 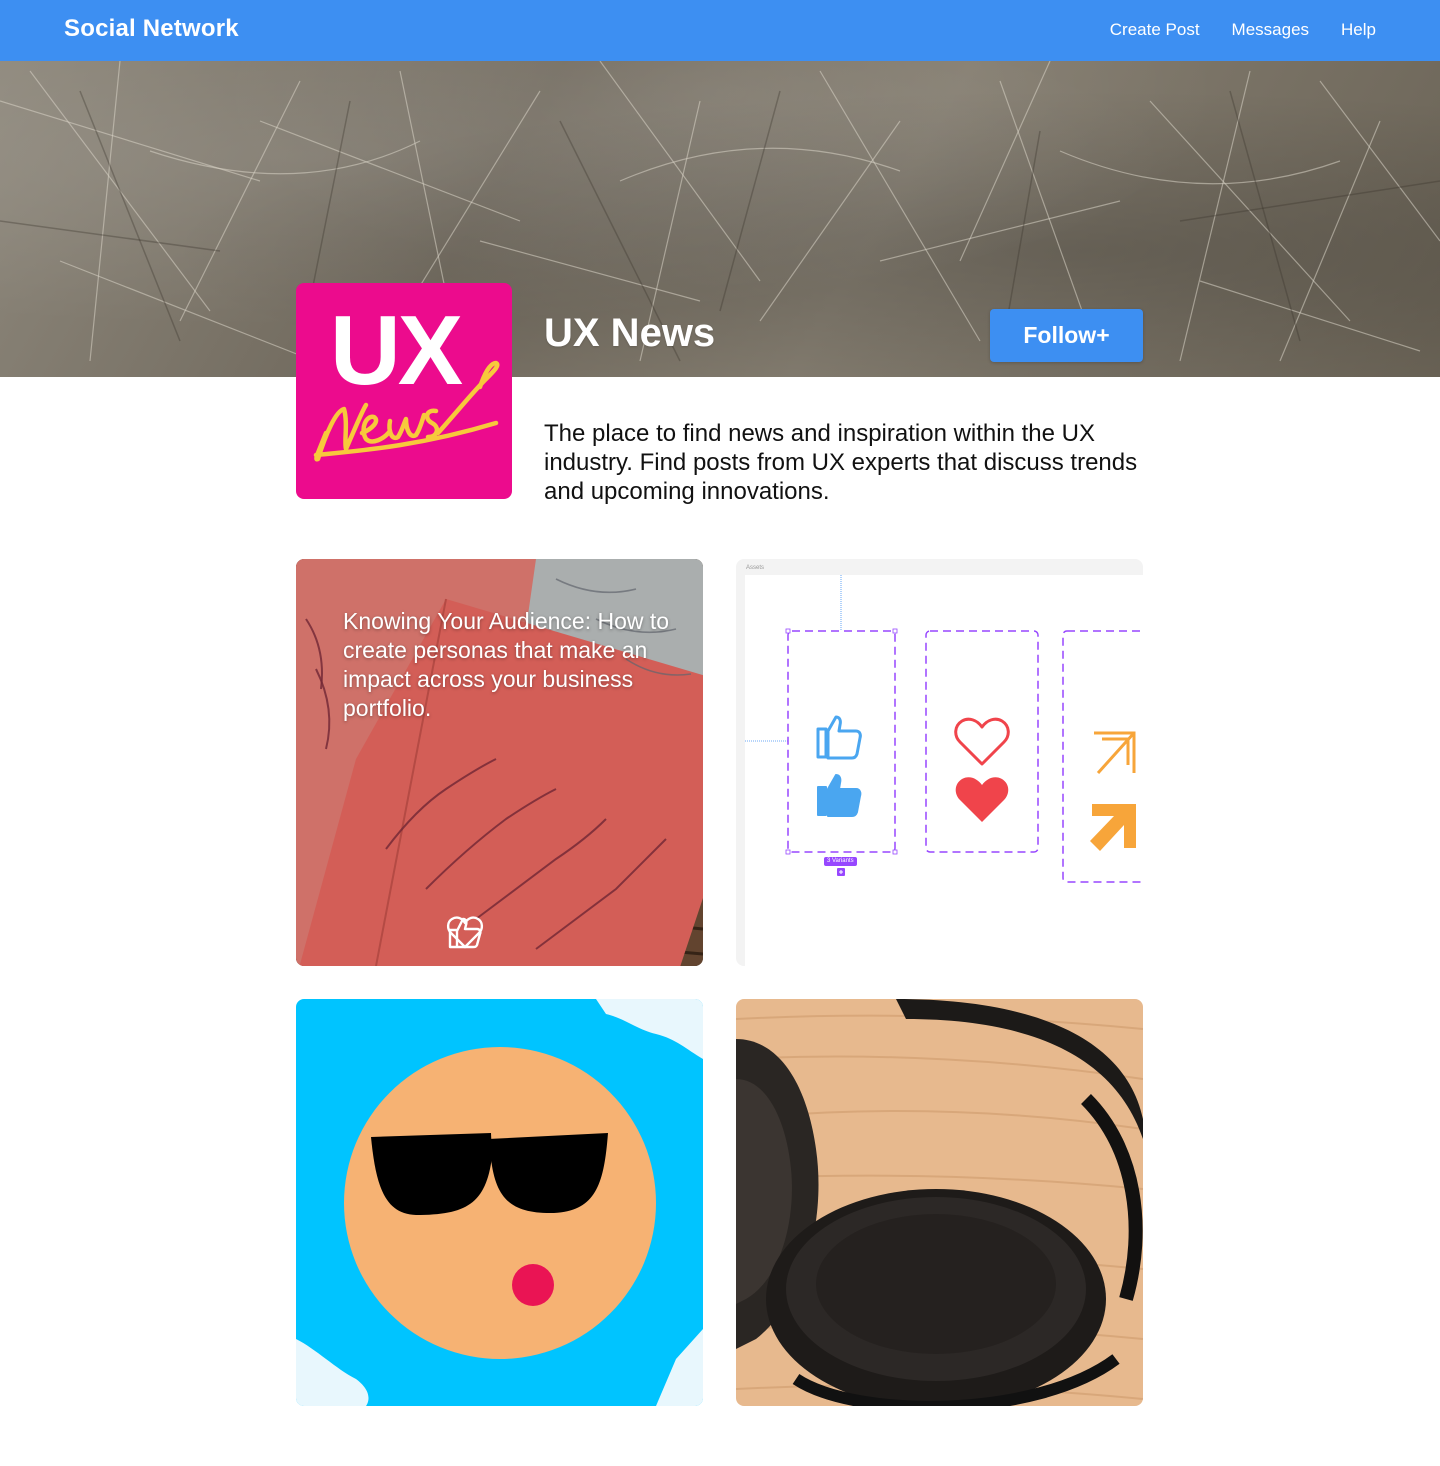 I want to click on nav-messages: Messages, so click(x=1270, y=30).